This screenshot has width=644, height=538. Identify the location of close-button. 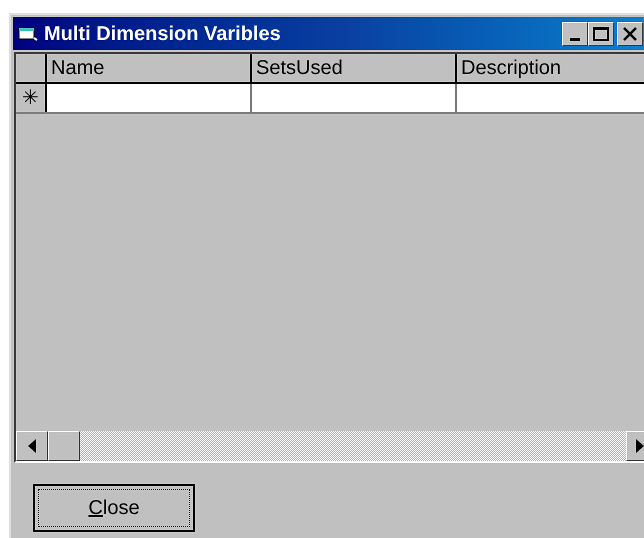
(630, 34).